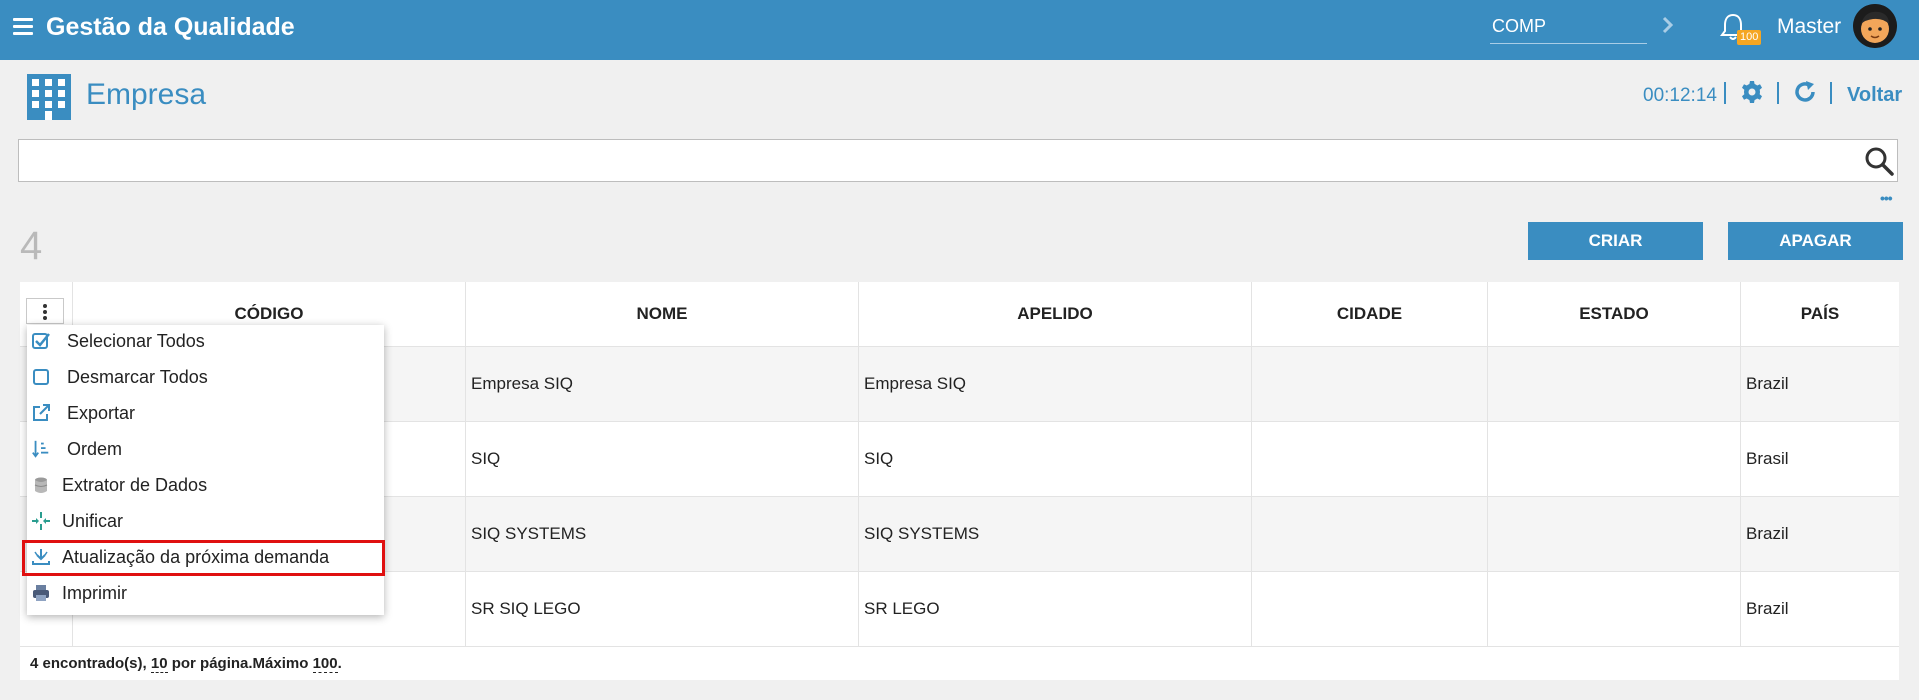 The height and width of the screenshot is (700, 1919). I want to click on session-timer: 00:12:14, so click(1680, 95).